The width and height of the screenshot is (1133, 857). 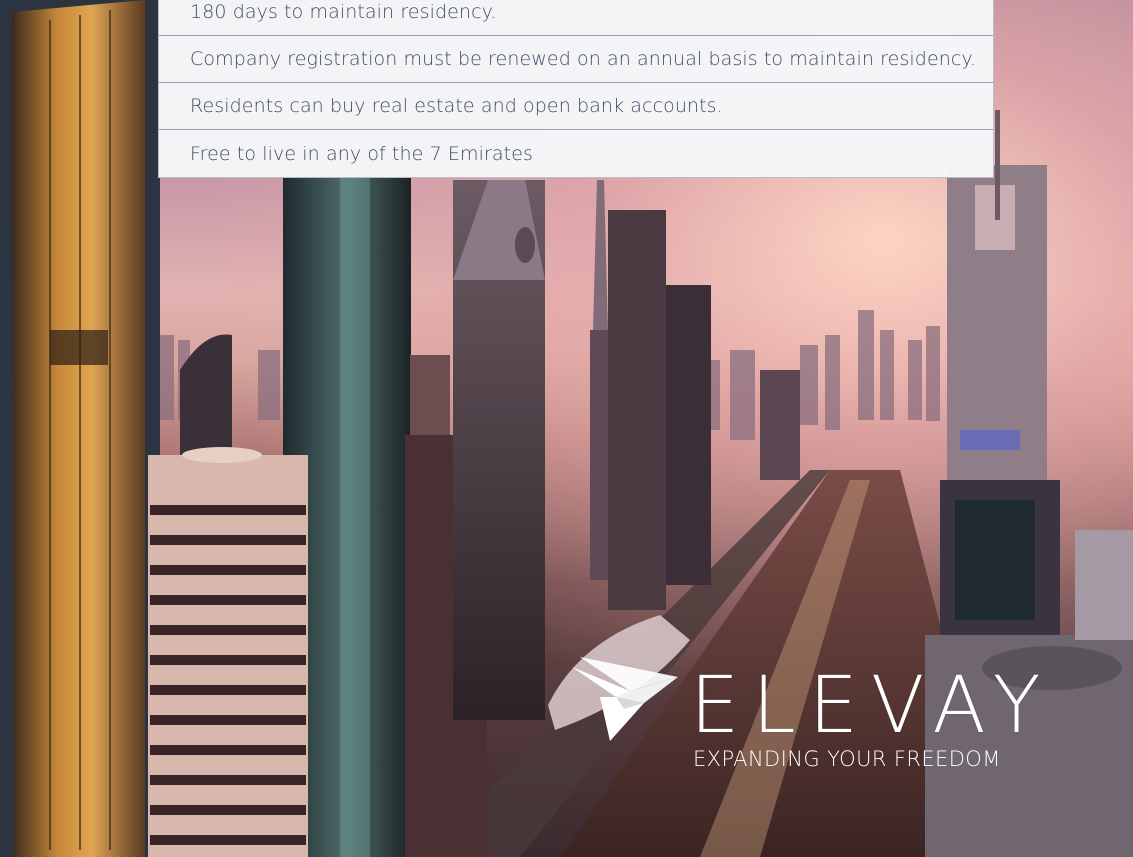 What do you see at coordinates (576, 153) in the screenshot?
I see `info-row: Free to live in any of the 7 Emirates` at bounding box center [576, 153].